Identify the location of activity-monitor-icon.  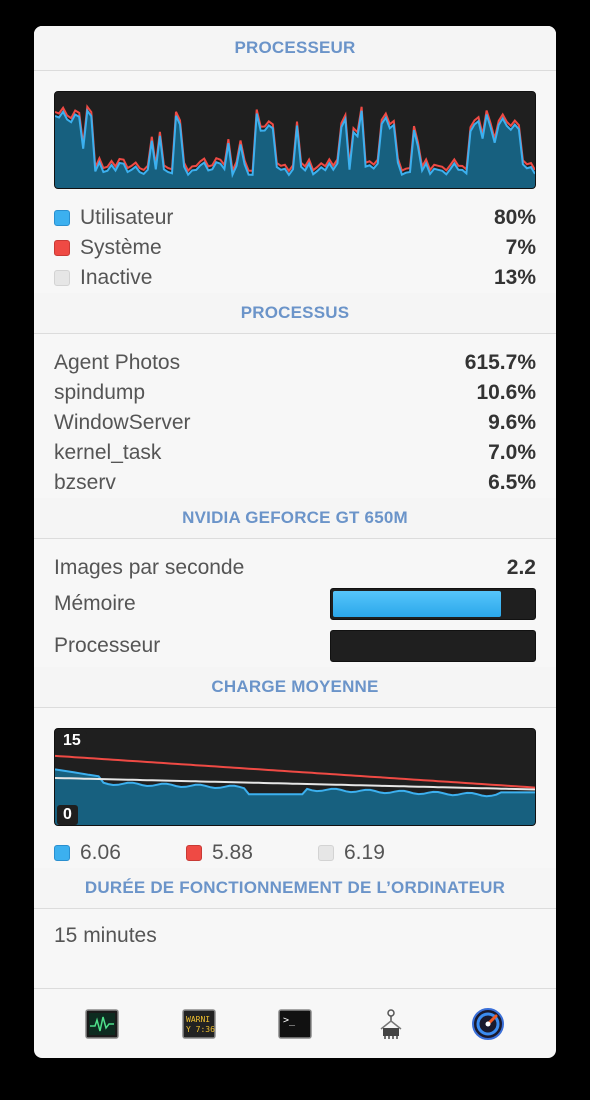
(102, 1024).